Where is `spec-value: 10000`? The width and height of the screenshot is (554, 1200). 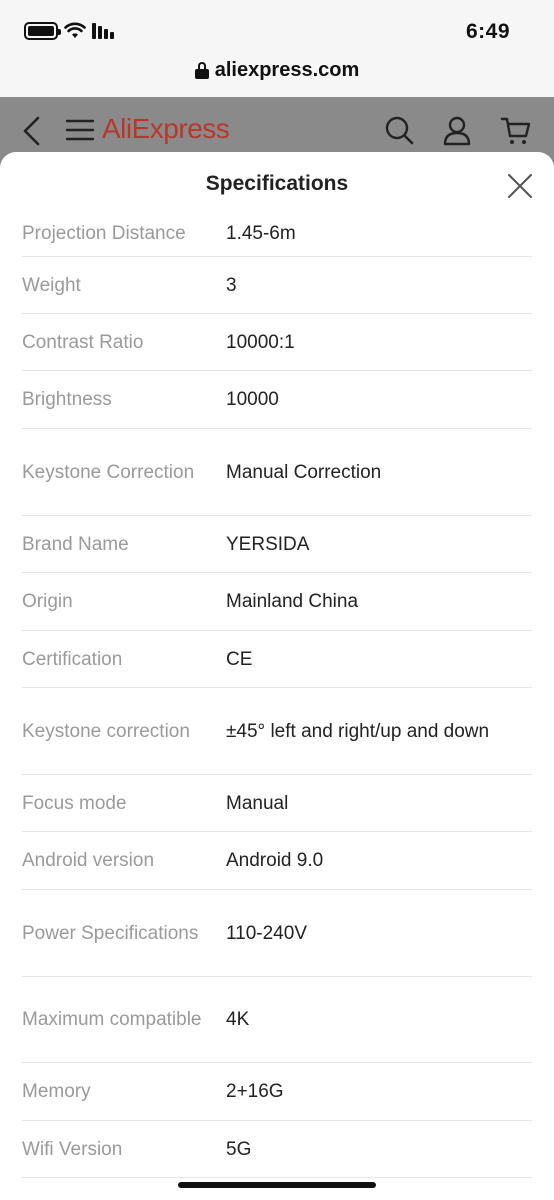 spec-value: 10000 is located at coordinates (252, 399).